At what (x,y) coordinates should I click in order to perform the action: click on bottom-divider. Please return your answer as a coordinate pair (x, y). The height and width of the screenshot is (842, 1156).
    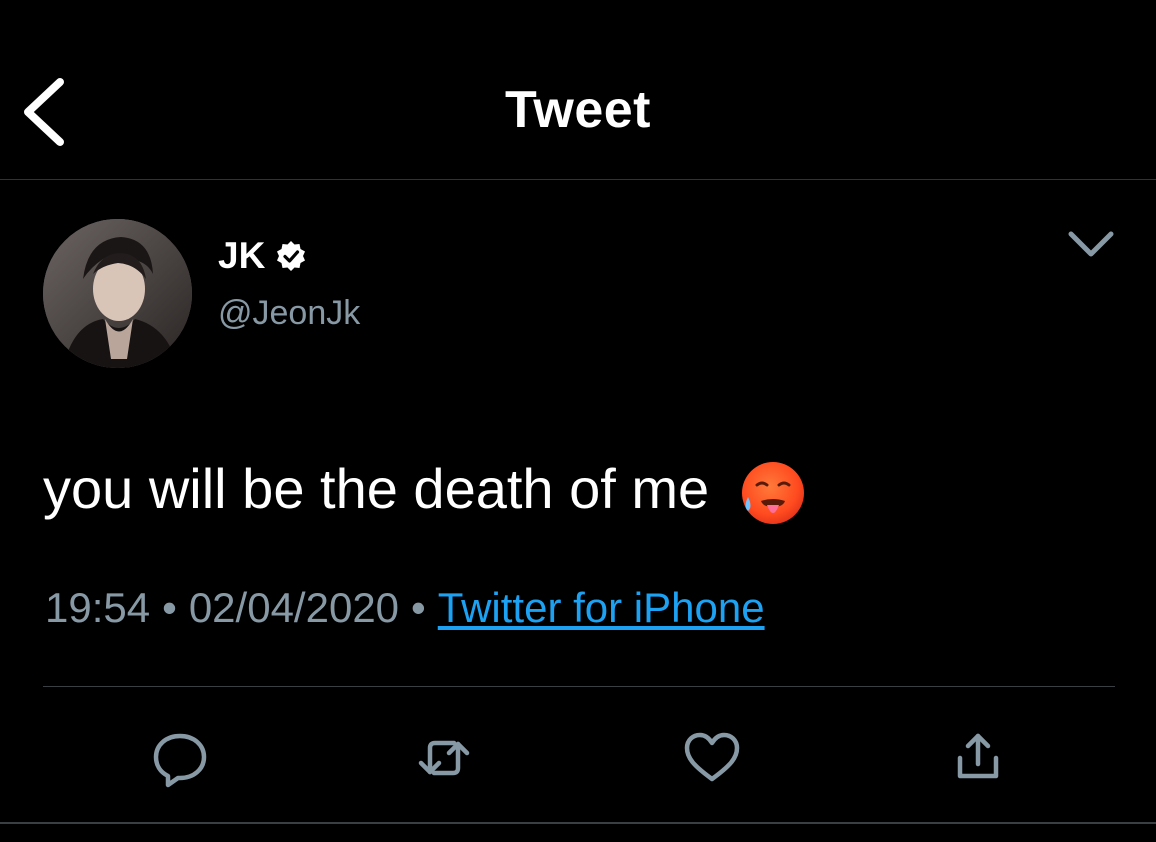
    Looking at the image, I should click on (578, 823).